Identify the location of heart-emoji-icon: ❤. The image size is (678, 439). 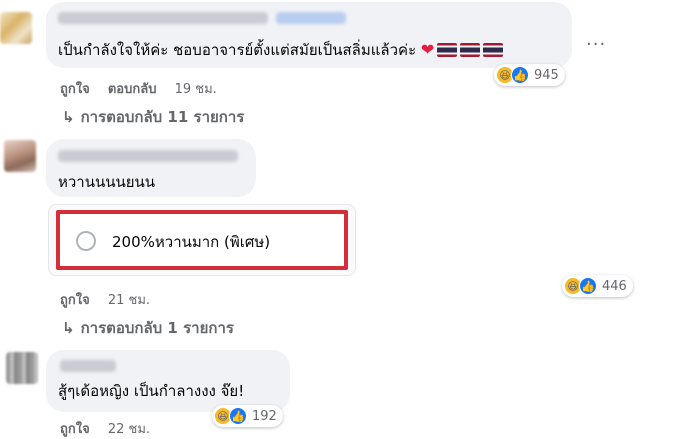
(427, 49).